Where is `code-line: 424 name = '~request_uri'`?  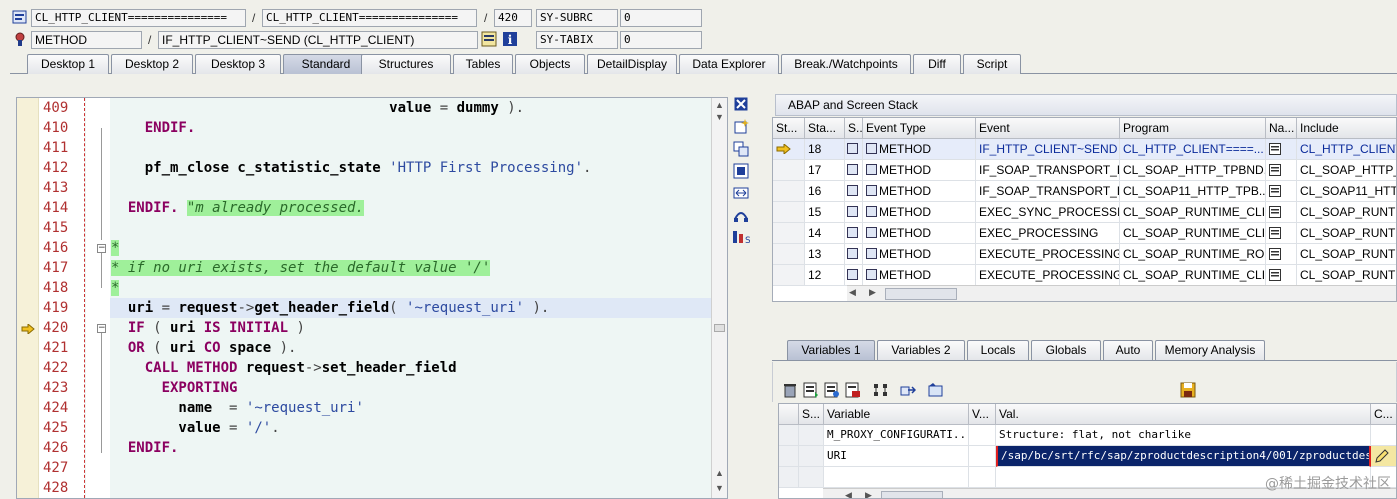 code-line: 424 name = '~request_uri' is located at coordinates (365, 408).